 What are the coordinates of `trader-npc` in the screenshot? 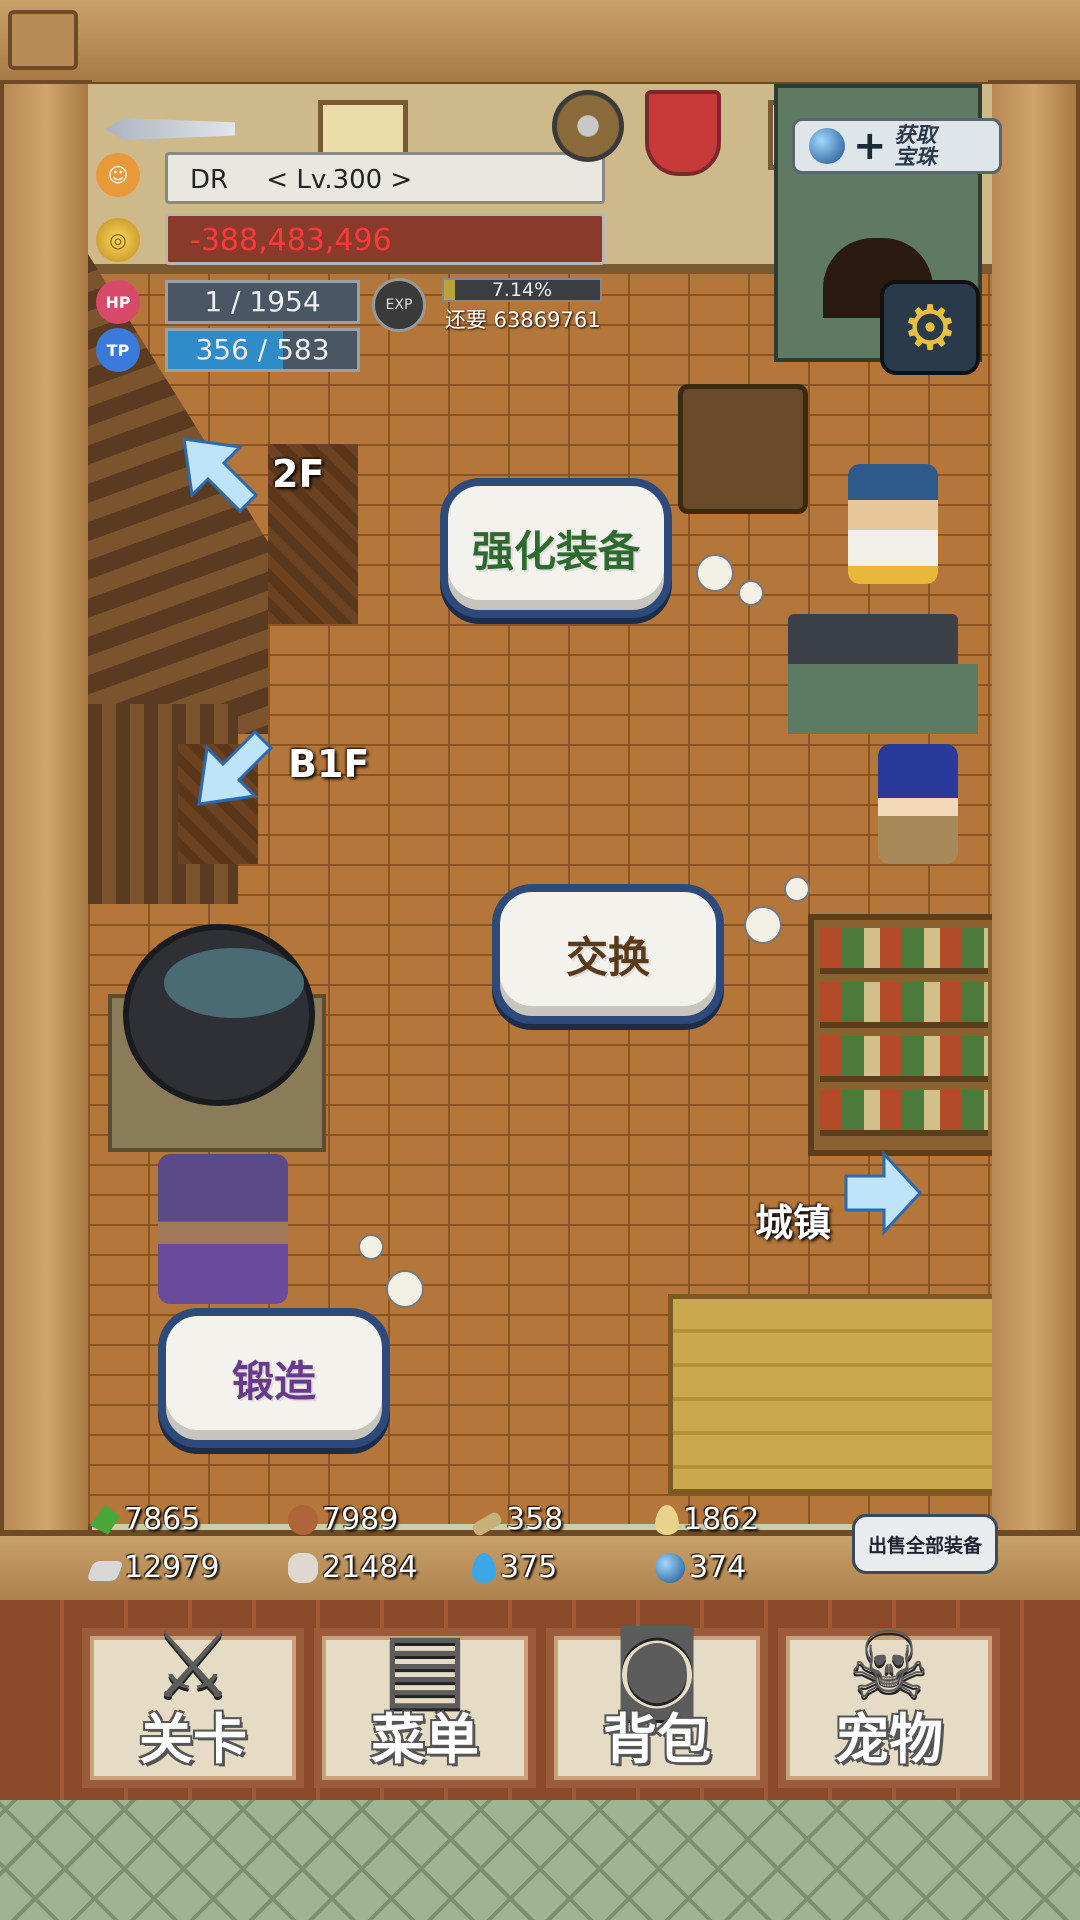 It's located at (918, 804).